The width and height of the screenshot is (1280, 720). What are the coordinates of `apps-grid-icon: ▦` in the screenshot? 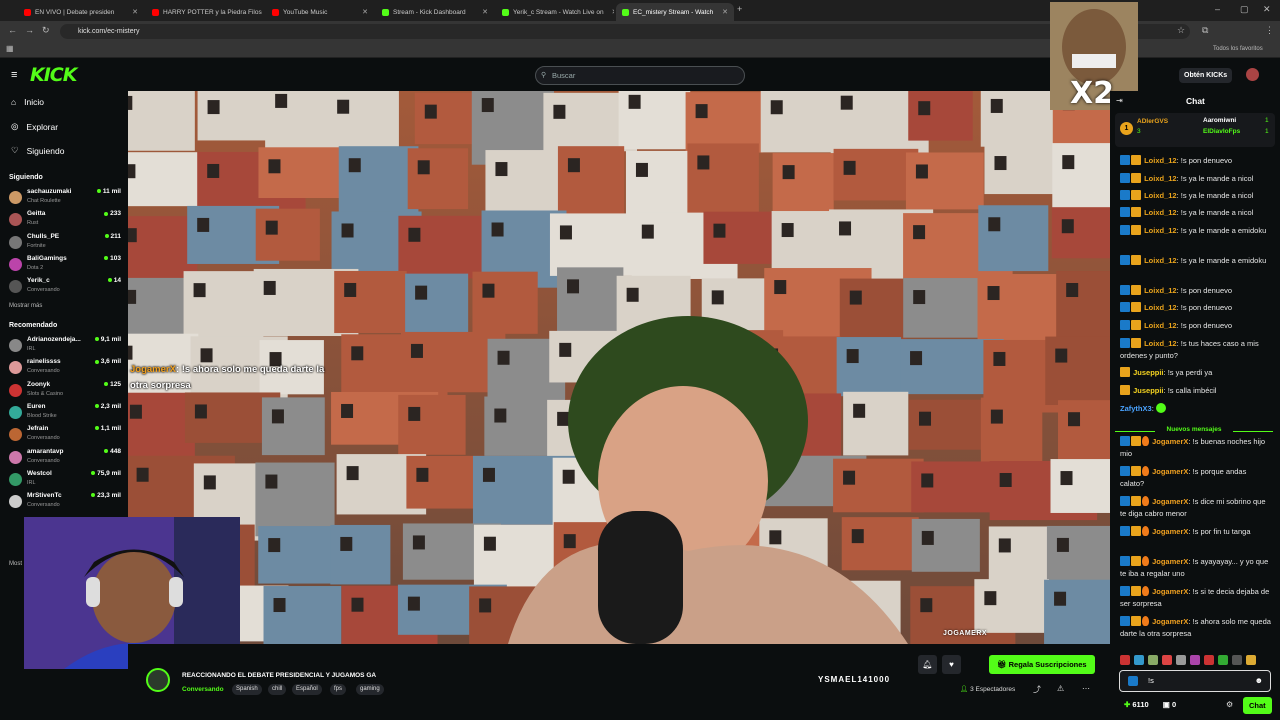 It's located at (10, 48).